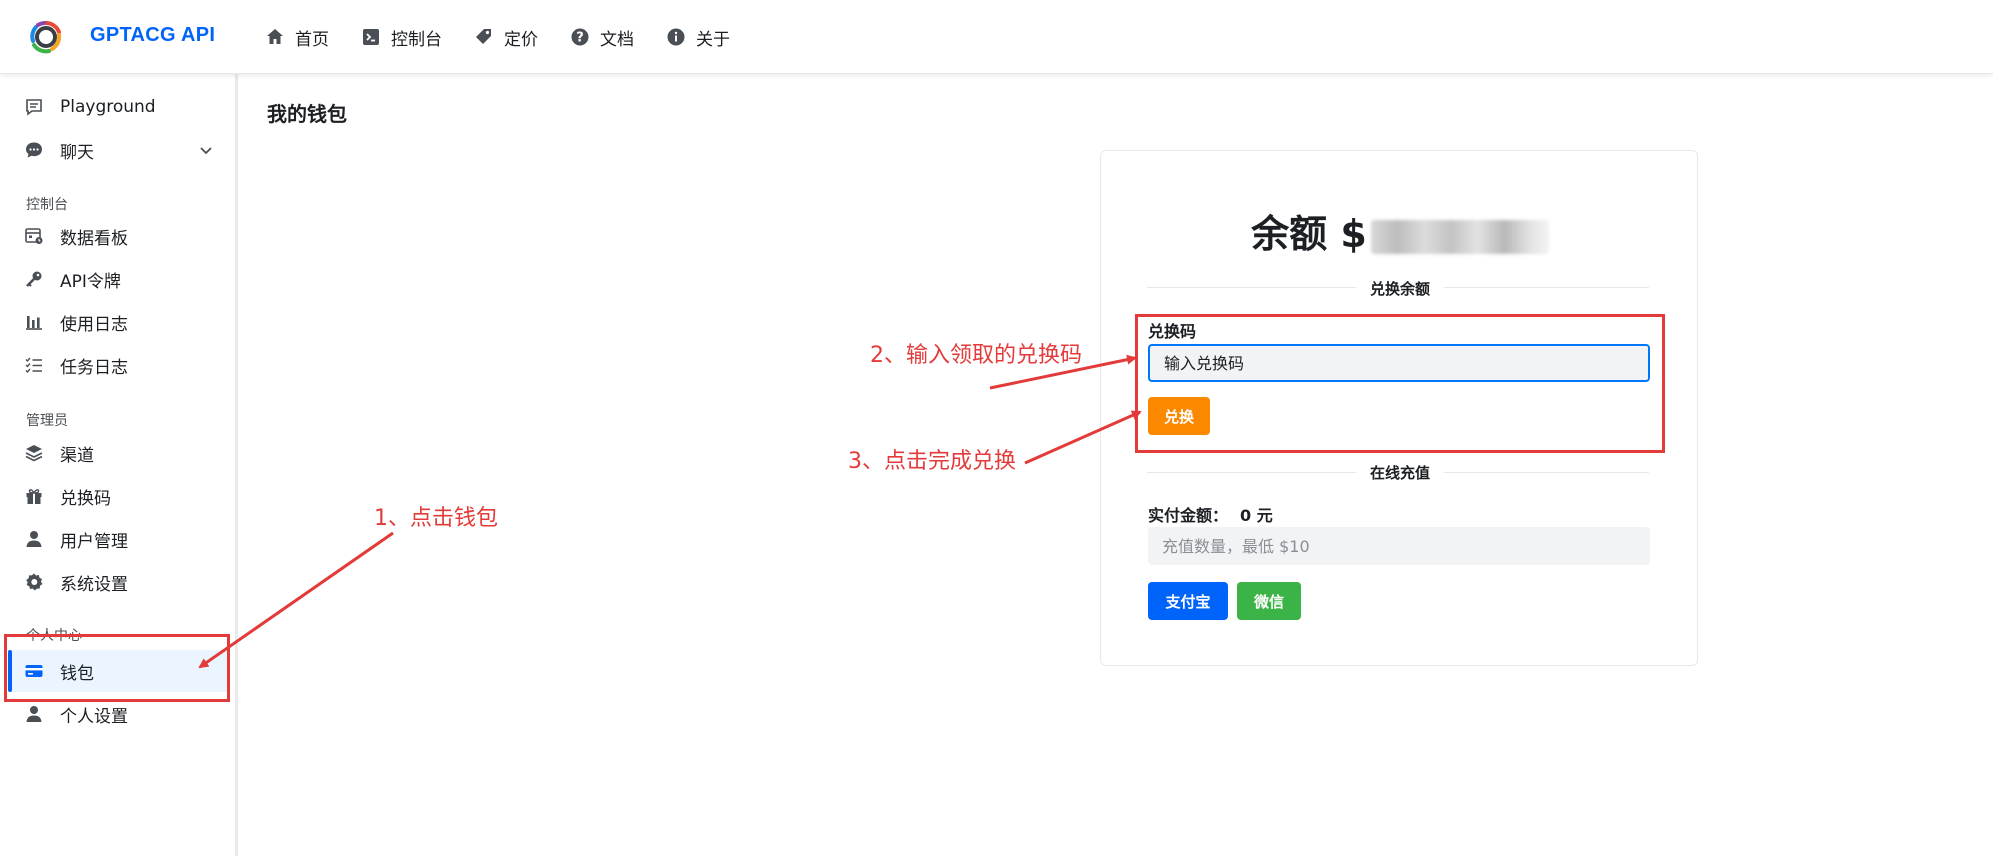 The image size is (1993, 856). What do you see at coordinates (34, 582) in the screenshot?
I see `gear-icon` at bounding box center [34, 582].